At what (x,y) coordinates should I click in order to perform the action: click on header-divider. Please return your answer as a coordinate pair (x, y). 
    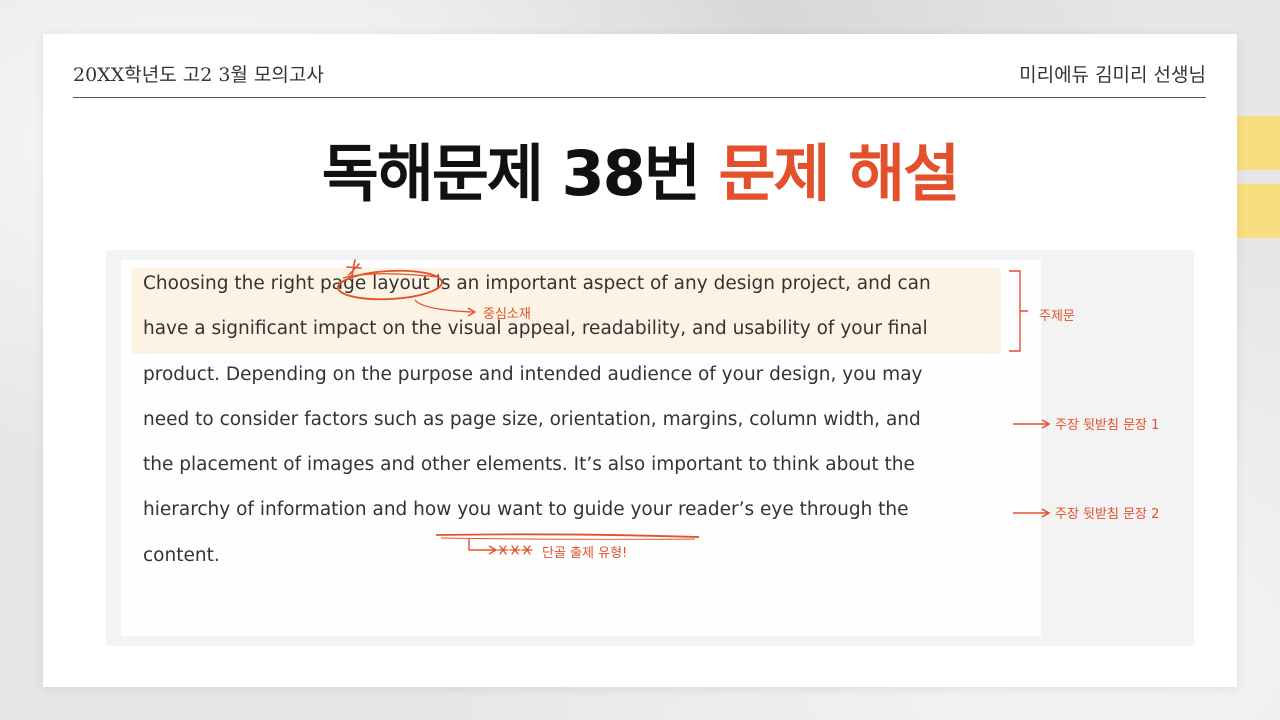
    Looking at the image, I should click on (639, 97).